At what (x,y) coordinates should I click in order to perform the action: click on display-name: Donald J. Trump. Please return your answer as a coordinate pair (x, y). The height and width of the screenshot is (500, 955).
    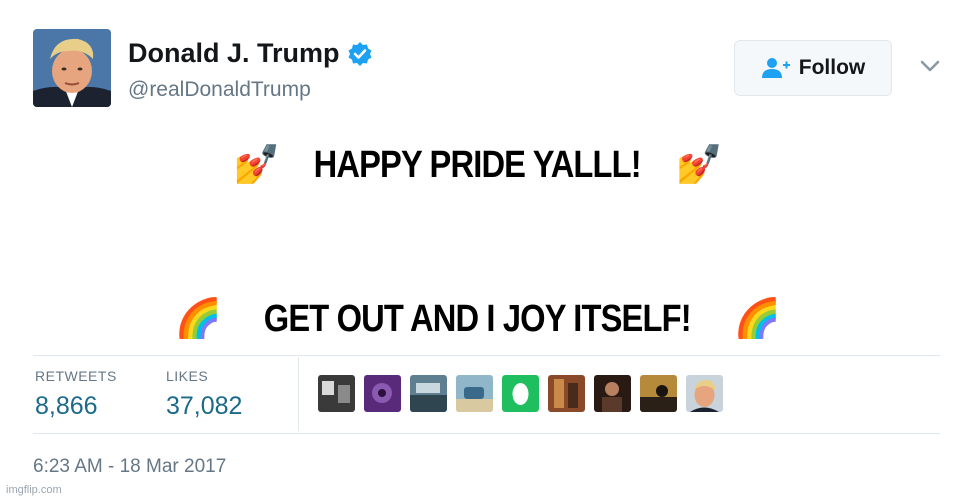
    Looking at the image, I should click on (234, 53).